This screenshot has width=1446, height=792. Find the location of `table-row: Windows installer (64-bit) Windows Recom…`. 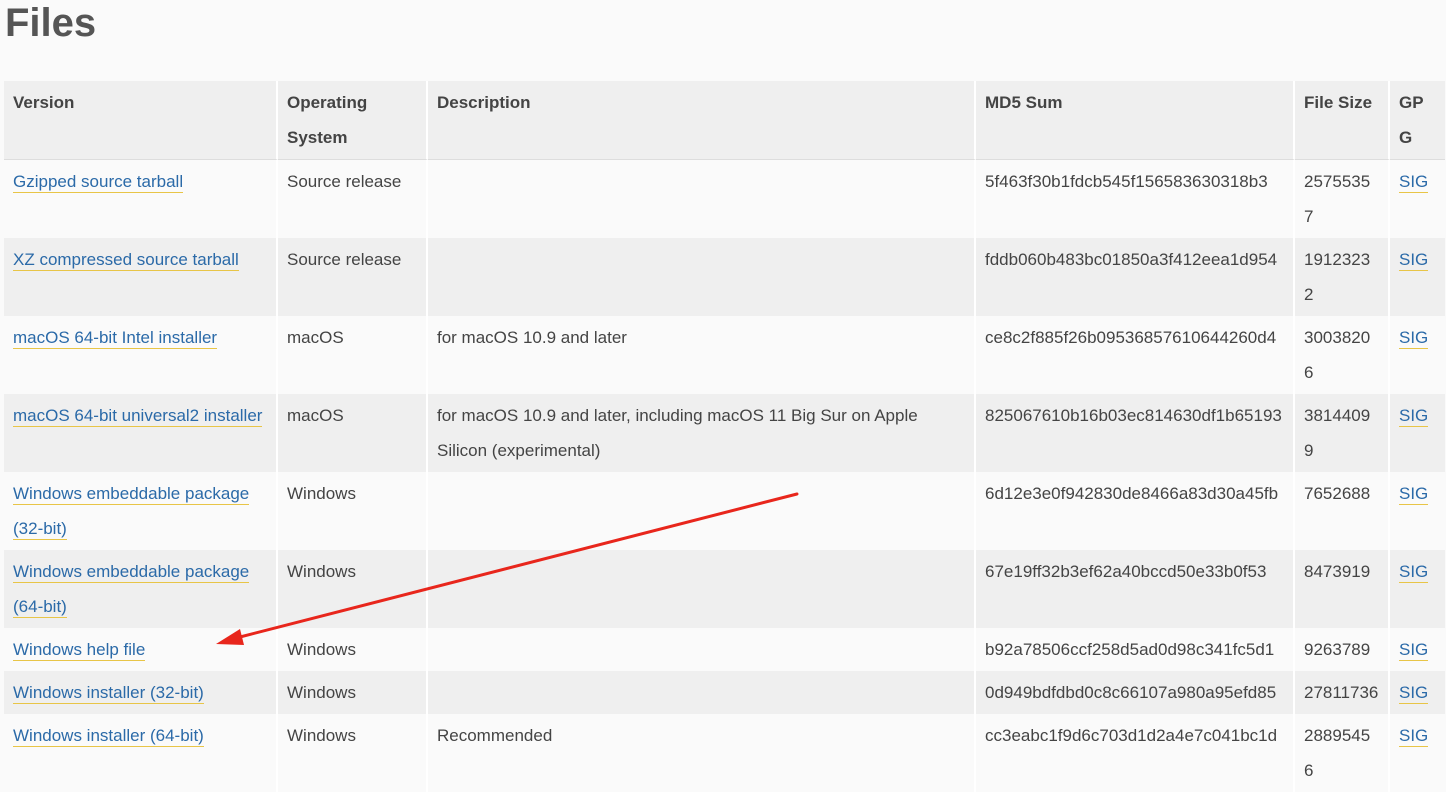

table-row: Windows installer (64-bit) Windows Recom… is located at coordinates (724, 753).